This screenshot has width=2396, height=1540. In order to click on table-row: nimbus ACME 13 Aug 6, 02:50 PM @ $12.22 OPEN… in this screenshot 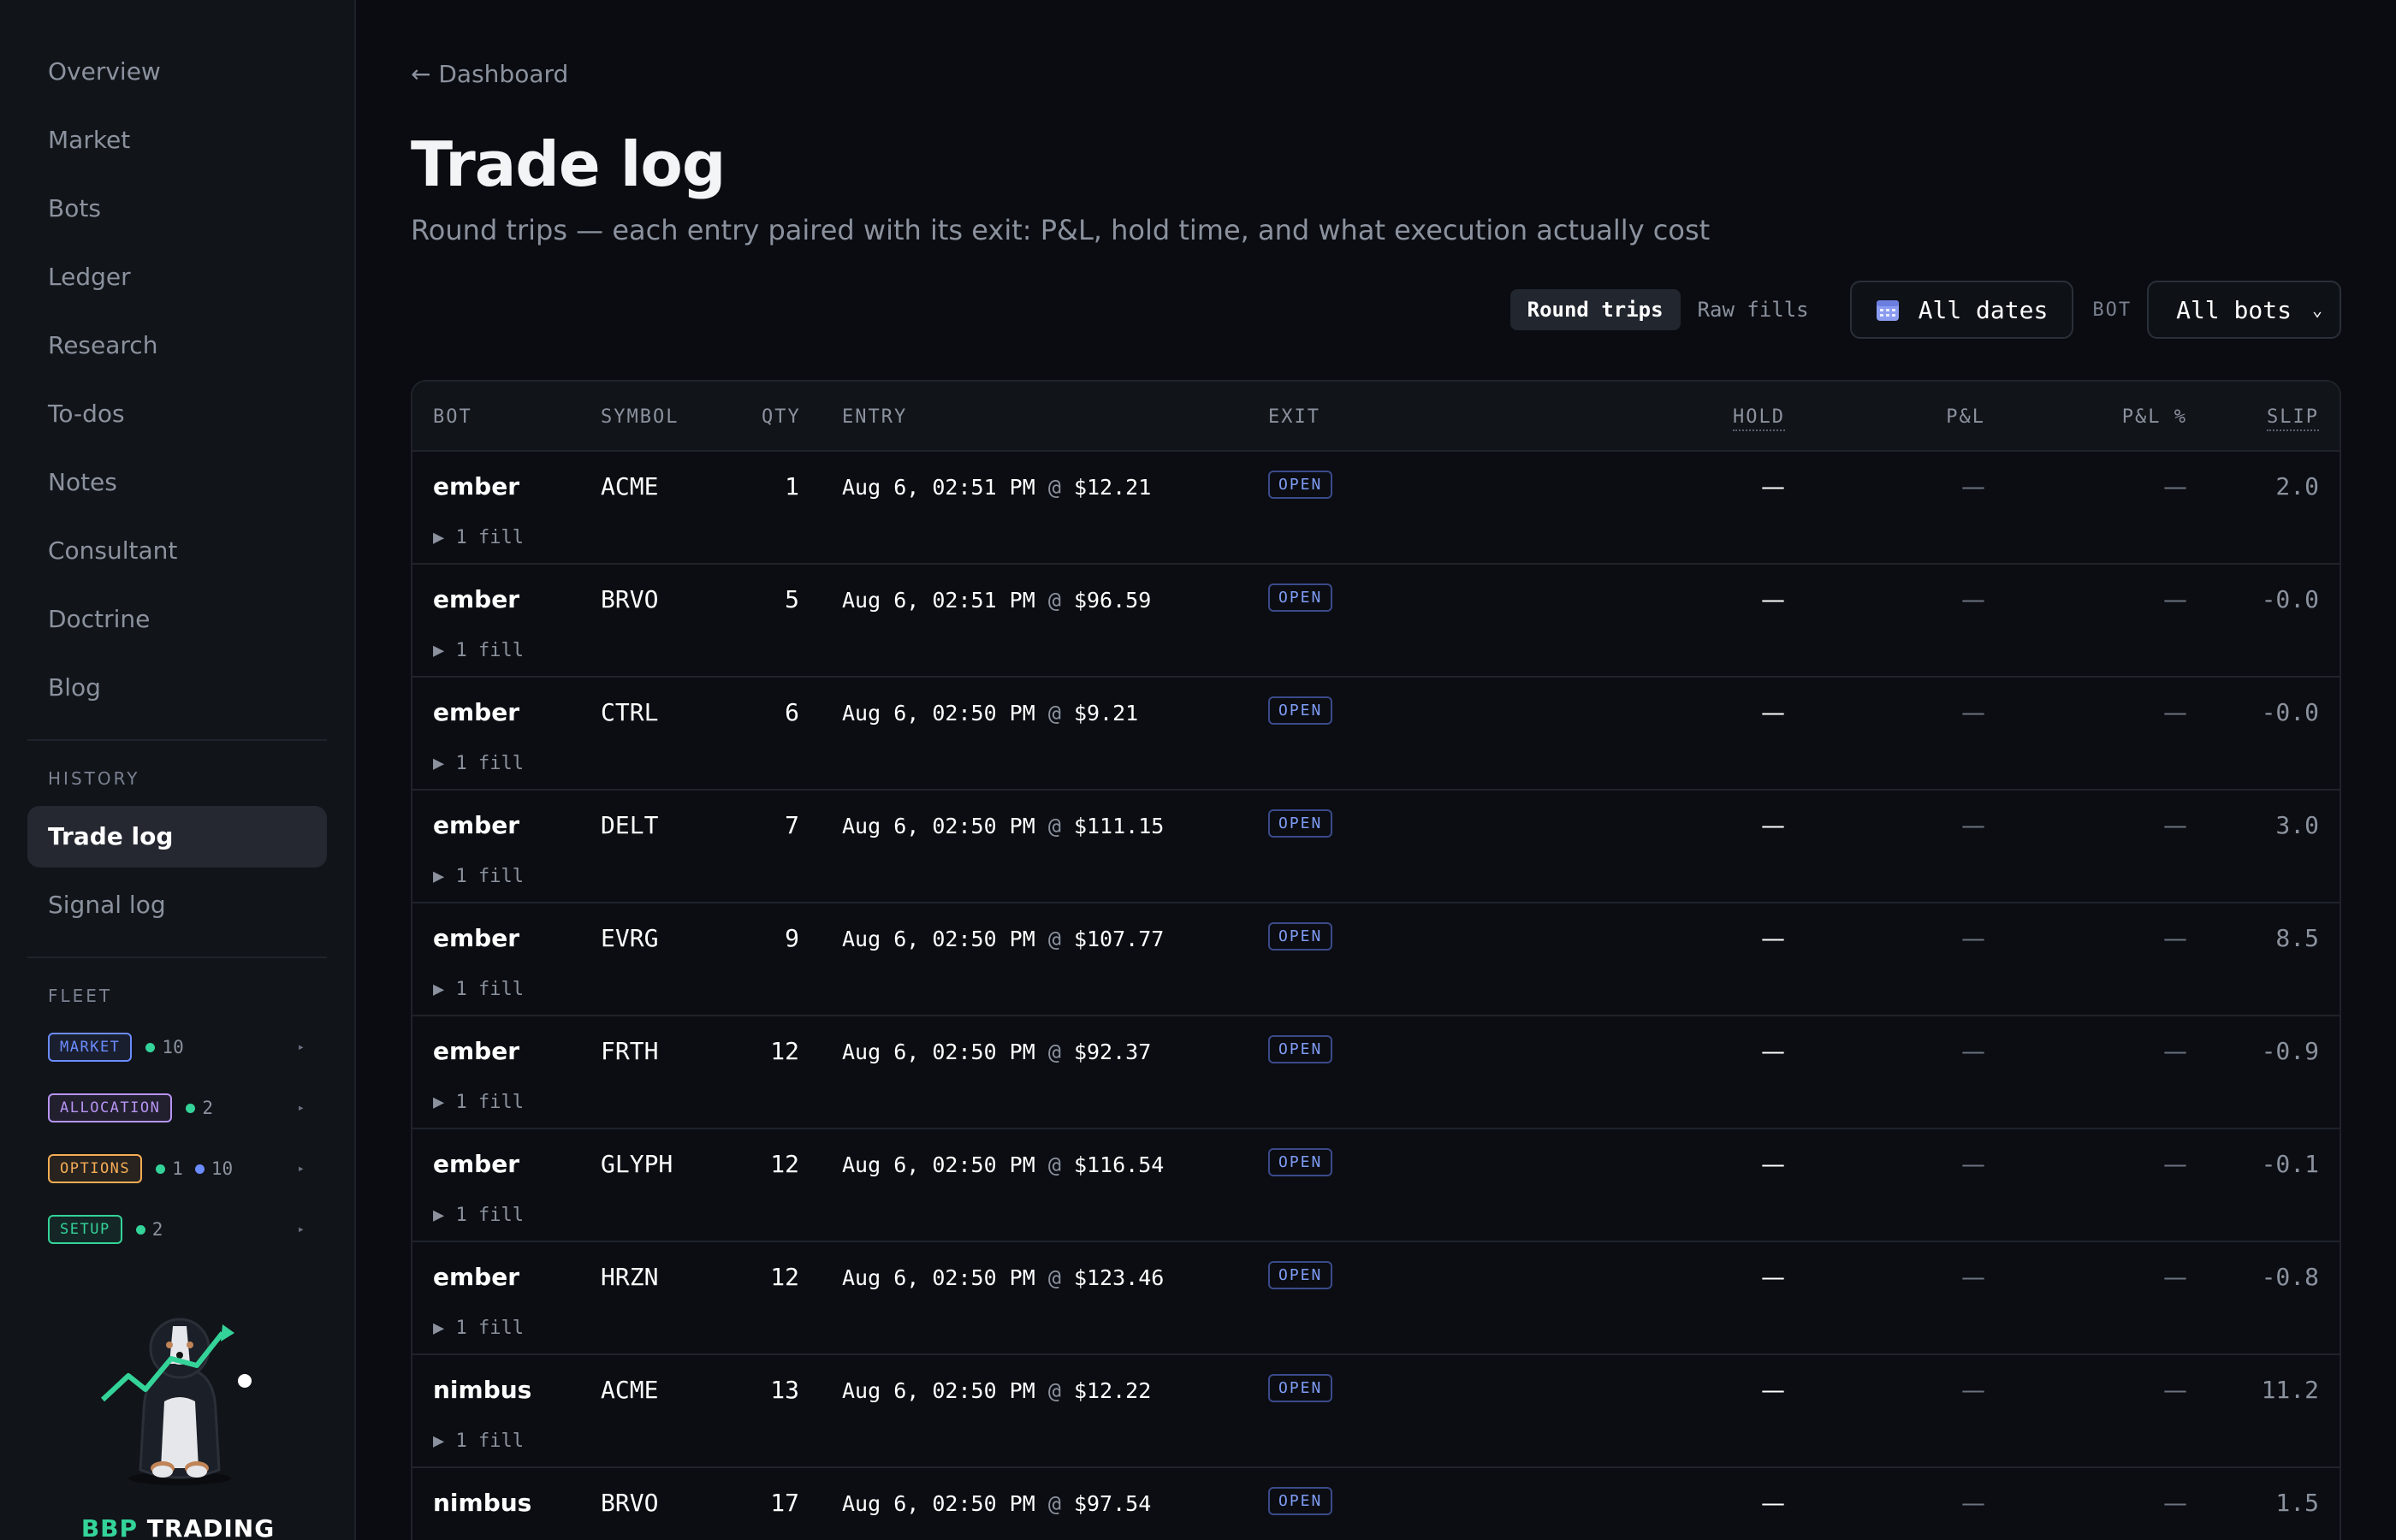, I will do `click(1376, 1411)`.